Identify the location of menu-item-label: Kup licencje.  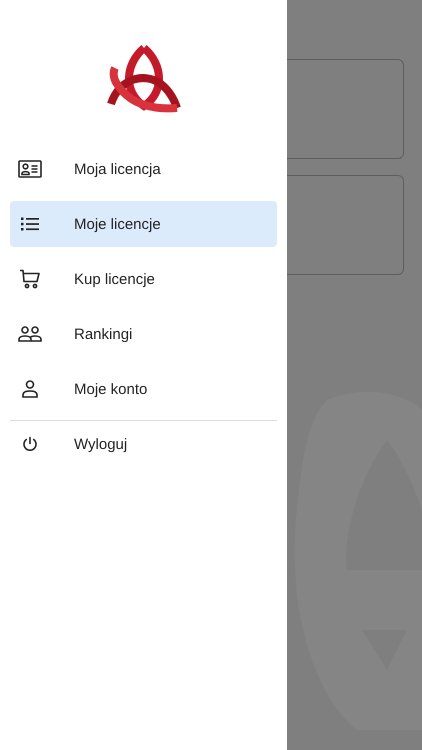
(114, 279).